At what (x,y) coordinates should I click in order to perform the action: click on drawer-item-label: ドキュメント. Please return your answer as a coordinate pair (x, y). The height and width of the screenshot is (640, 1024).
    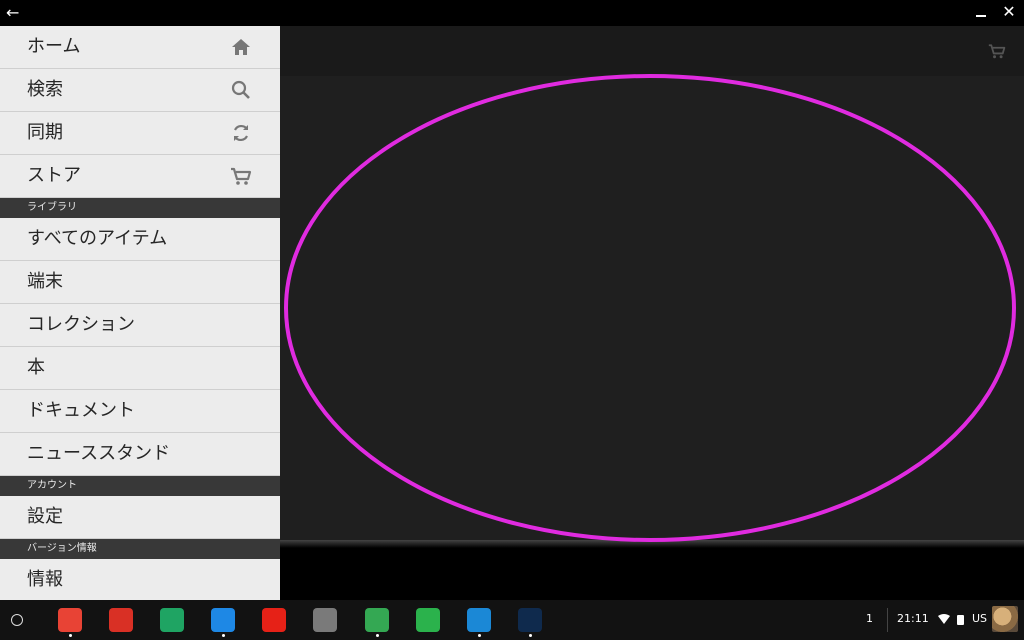
    Looking at the image, I should click on (81, 410).